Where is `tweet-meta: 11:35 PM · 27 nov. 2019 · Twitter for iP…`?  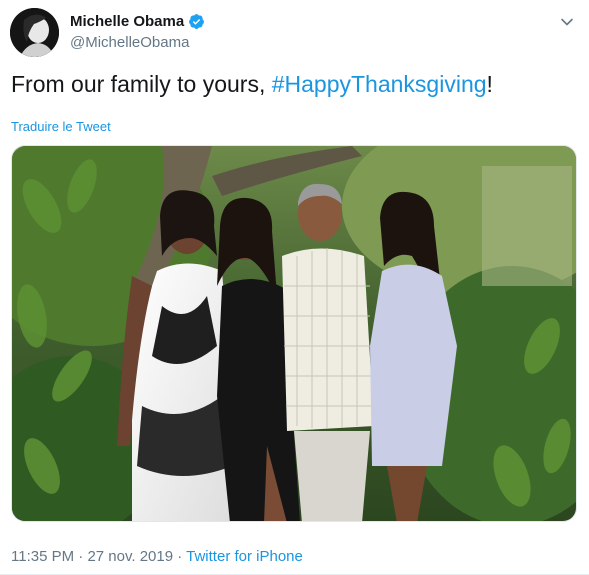 tweet-meta: 11:35 PM · 27 nov. 2019 · Twitter for iP… is located at coordinates (157, 556).